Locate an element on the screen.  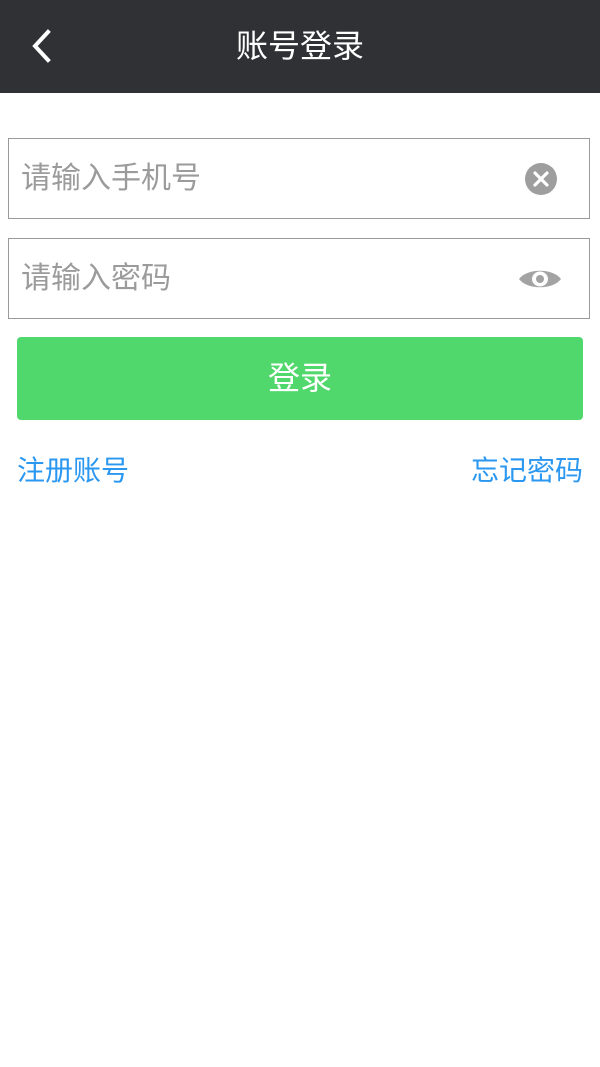
eye-icon is located at coordinates (540, 279).